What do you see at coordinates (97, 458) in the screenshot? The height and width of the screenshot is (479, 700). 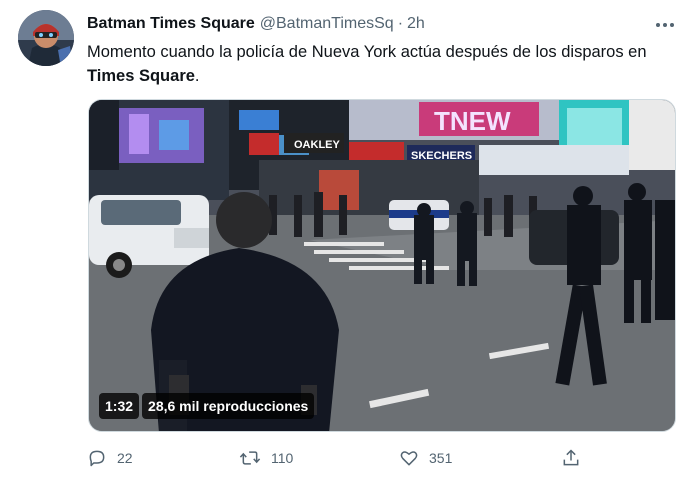 I see `reply-icon` at bounding box center [97, 458].